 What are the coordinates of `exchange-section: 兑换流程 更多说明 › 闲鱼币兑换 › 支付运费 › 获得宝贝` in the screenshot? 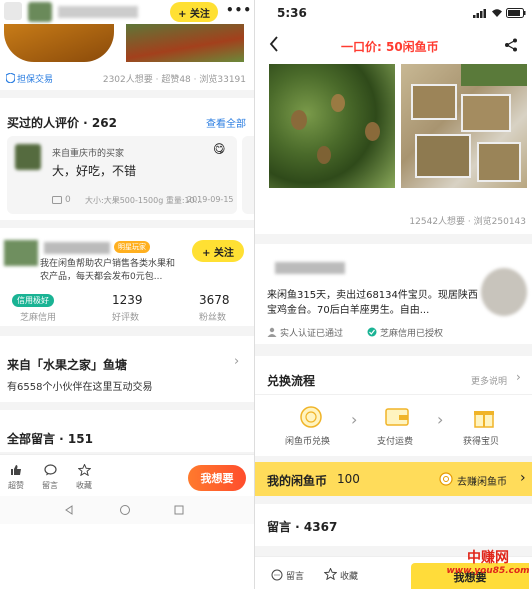 It's located at (393, 406).